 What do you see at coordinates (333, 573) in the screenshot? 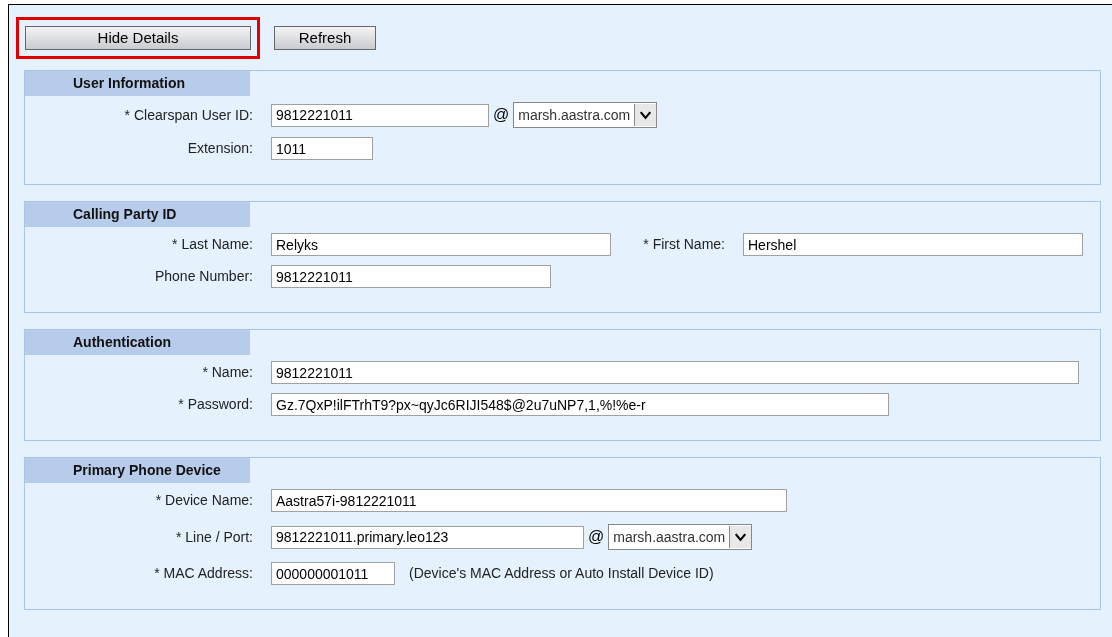
I see `text-field: 000000001011` at bounding box center [333, 573].